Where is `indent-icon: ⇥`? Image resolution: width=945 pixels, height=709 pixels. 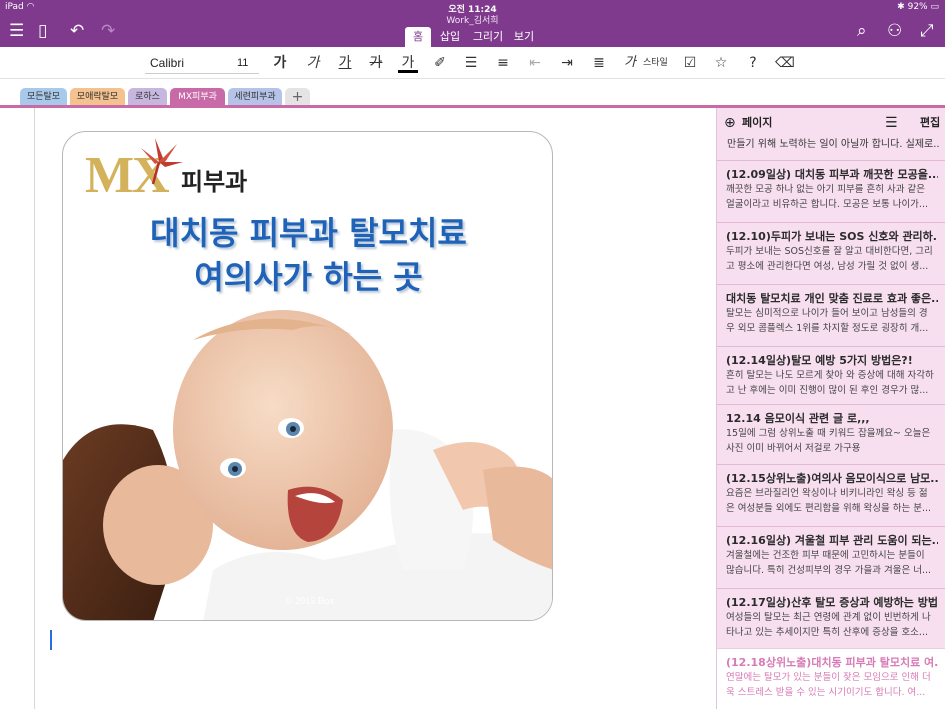
indent-icon: ⇥ is located at coordinates (567, 63).